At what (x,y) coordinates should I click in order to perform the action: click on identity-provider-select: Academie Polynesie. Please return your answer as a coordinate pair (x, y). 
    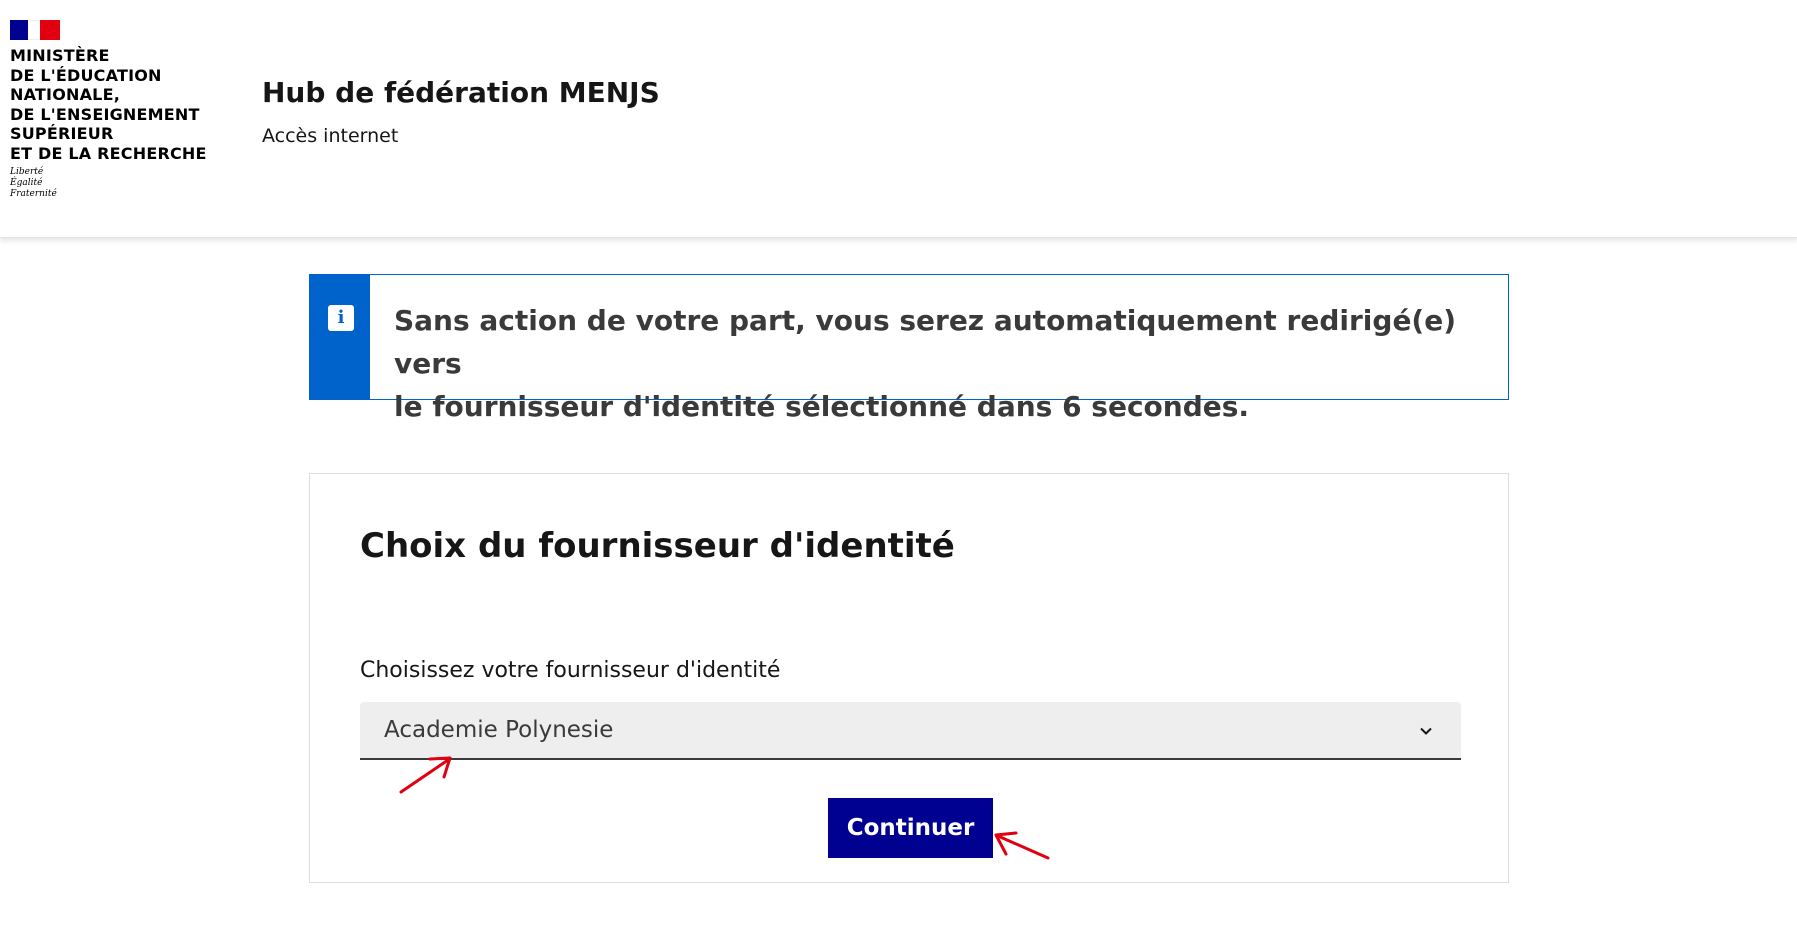
    Looking at the image, I should click on (910, 731).